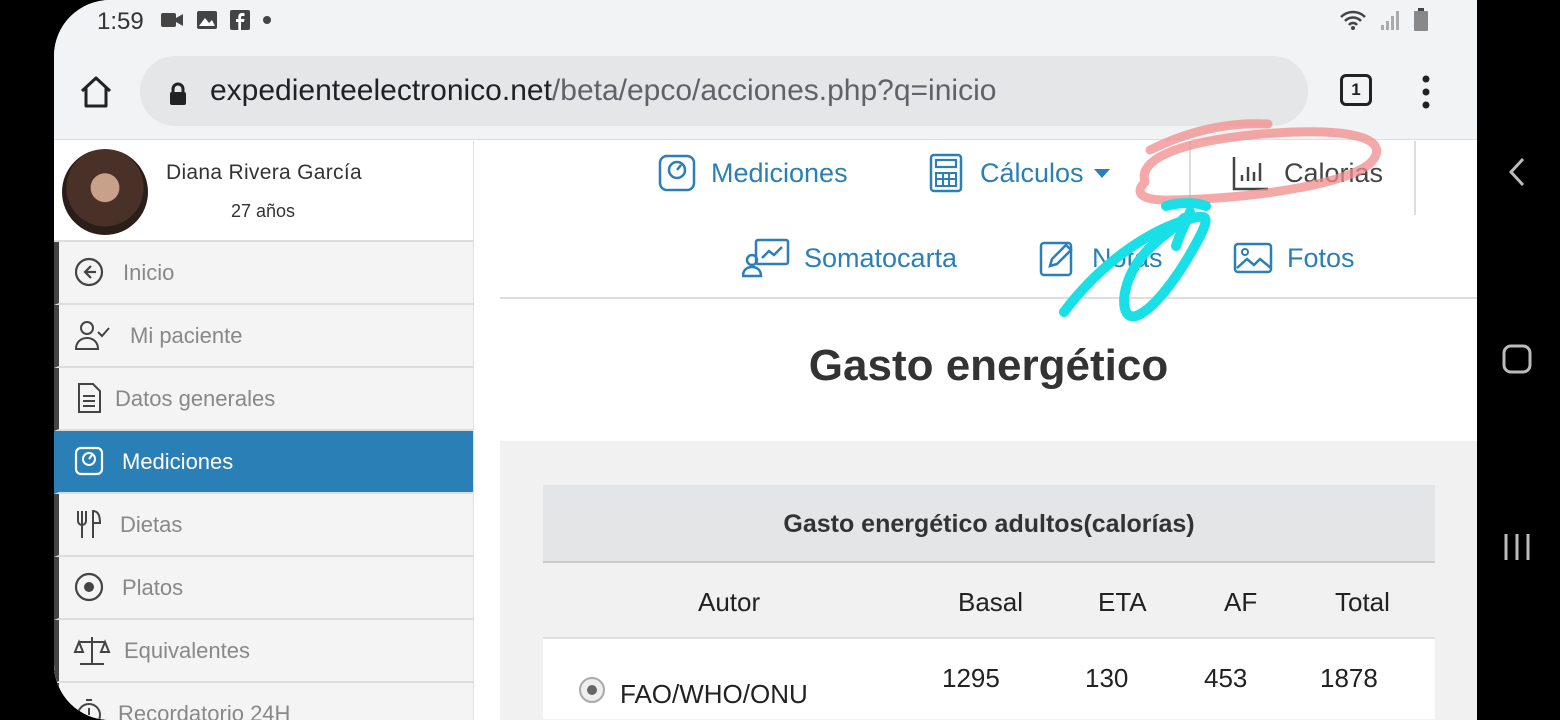  Describe the element at coordinates (263, 588) in the screenshot. I see `sidebar-item-platos: Platos` at that location.